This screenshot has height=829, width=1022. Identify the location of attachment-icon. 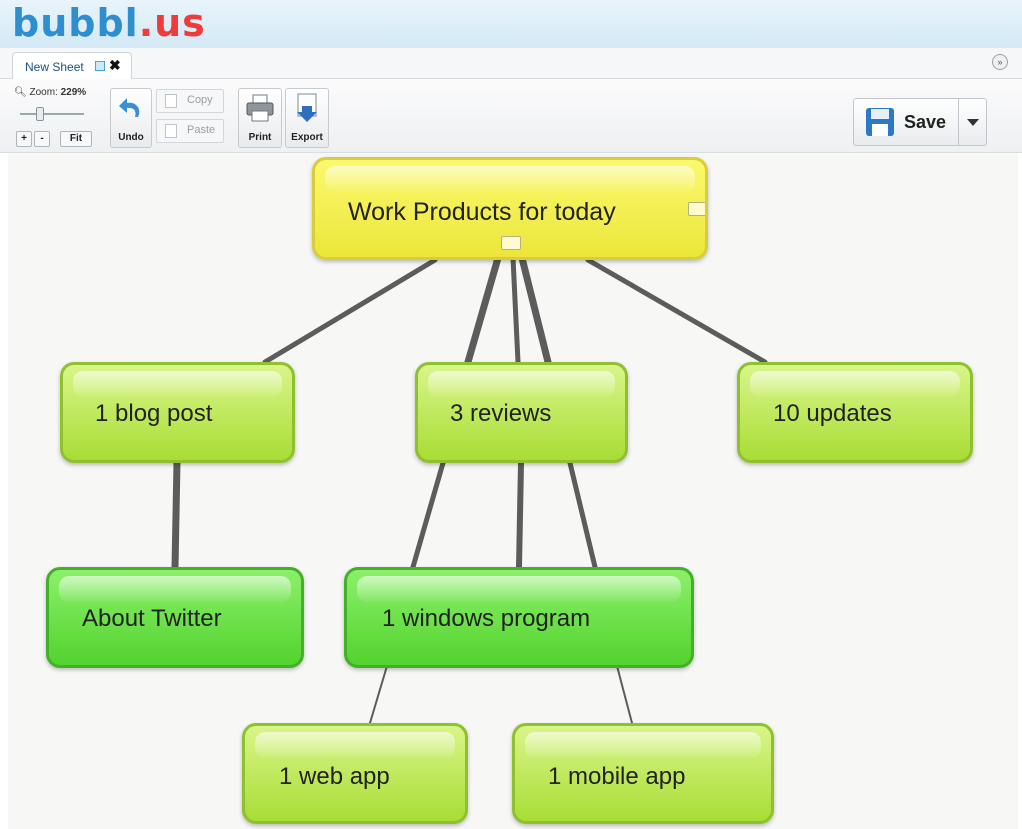
(511, 243).